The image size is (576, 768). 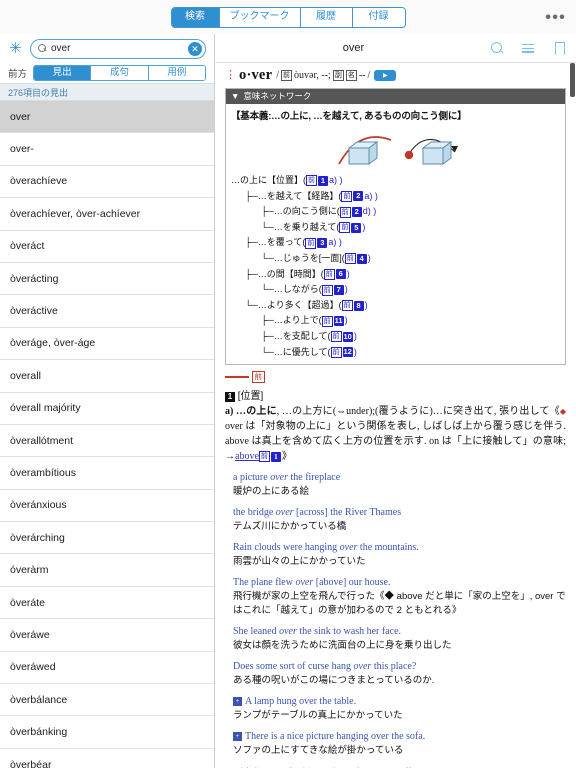 I want to click on filter-tab-example: 用例, so click(x=176, y=73).